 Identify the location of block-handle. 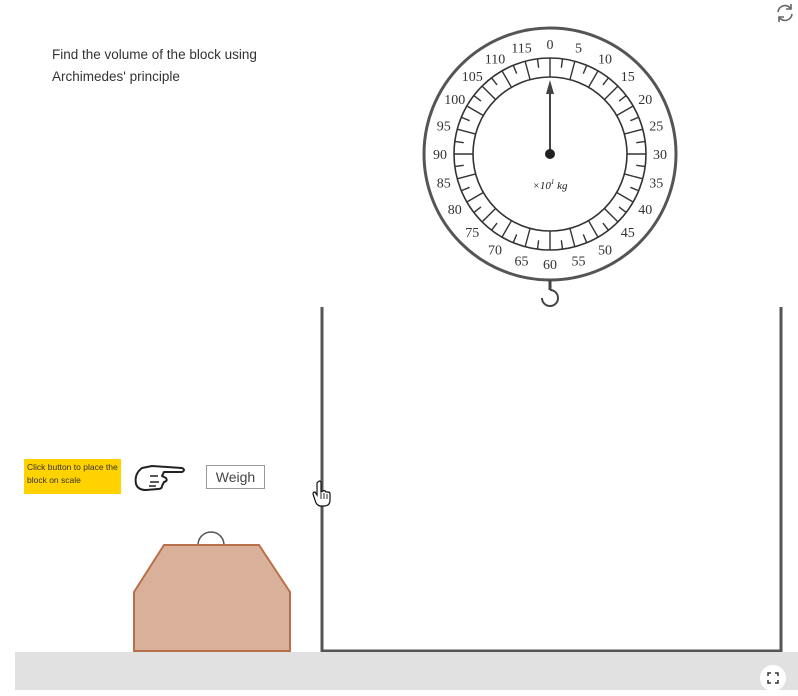
(211, 538).